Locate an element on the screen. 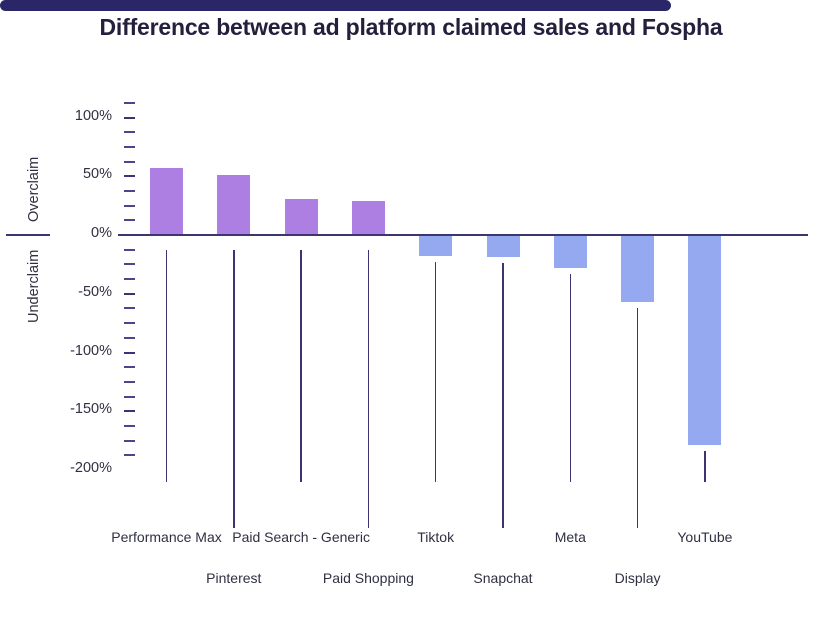 The height and width of the screenshot is (631, 822). zero-baseline is located at coordinates (463, 235).